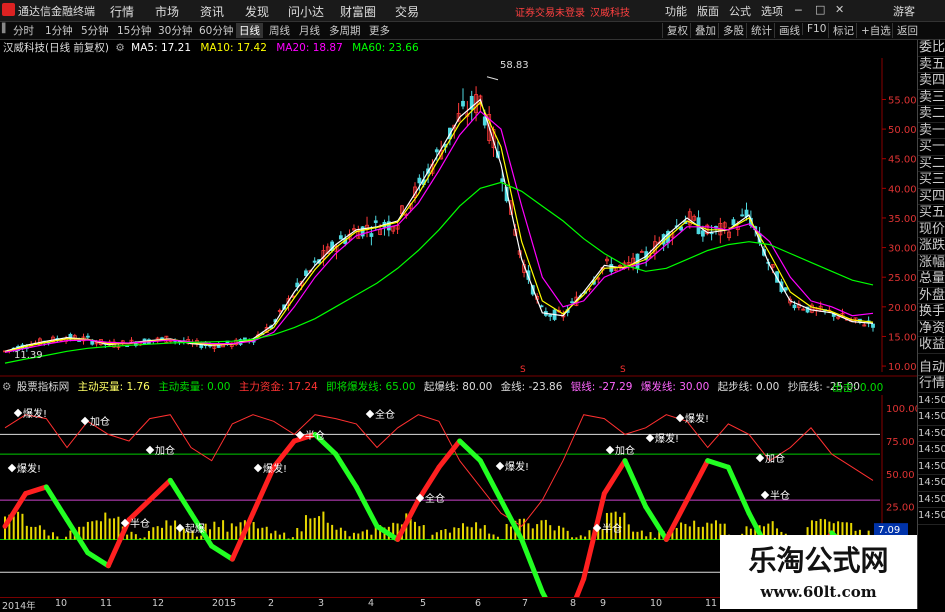 Image resolution: width=945 pixels, height=612 pixels. I want to click on price-tick-label: 45.00, so click(902, 160).